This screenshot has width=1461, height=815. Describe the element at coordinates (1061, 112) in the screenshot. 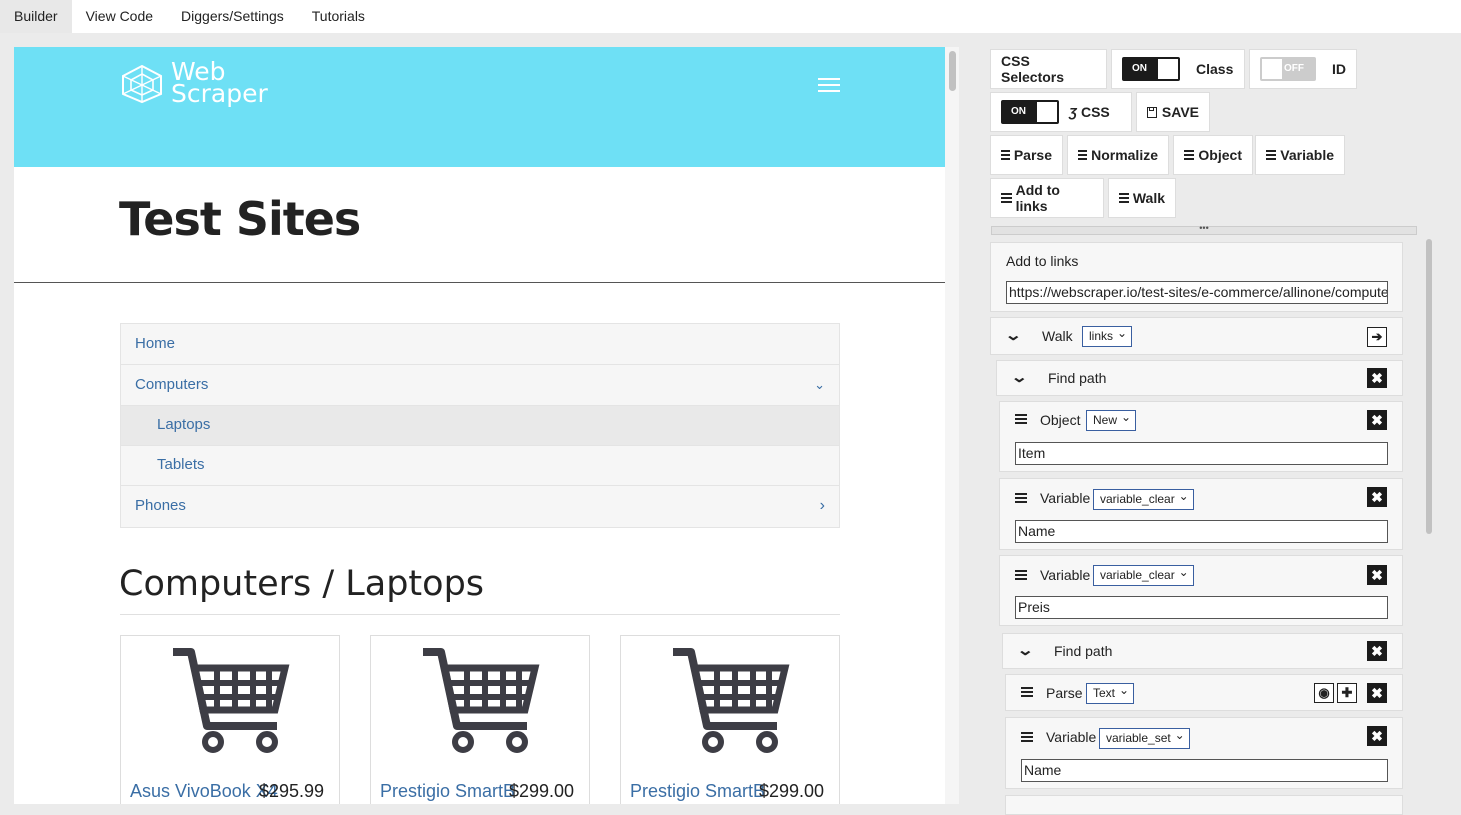

I see `css-toggle-group: ON Ʒ CSS` at that location.